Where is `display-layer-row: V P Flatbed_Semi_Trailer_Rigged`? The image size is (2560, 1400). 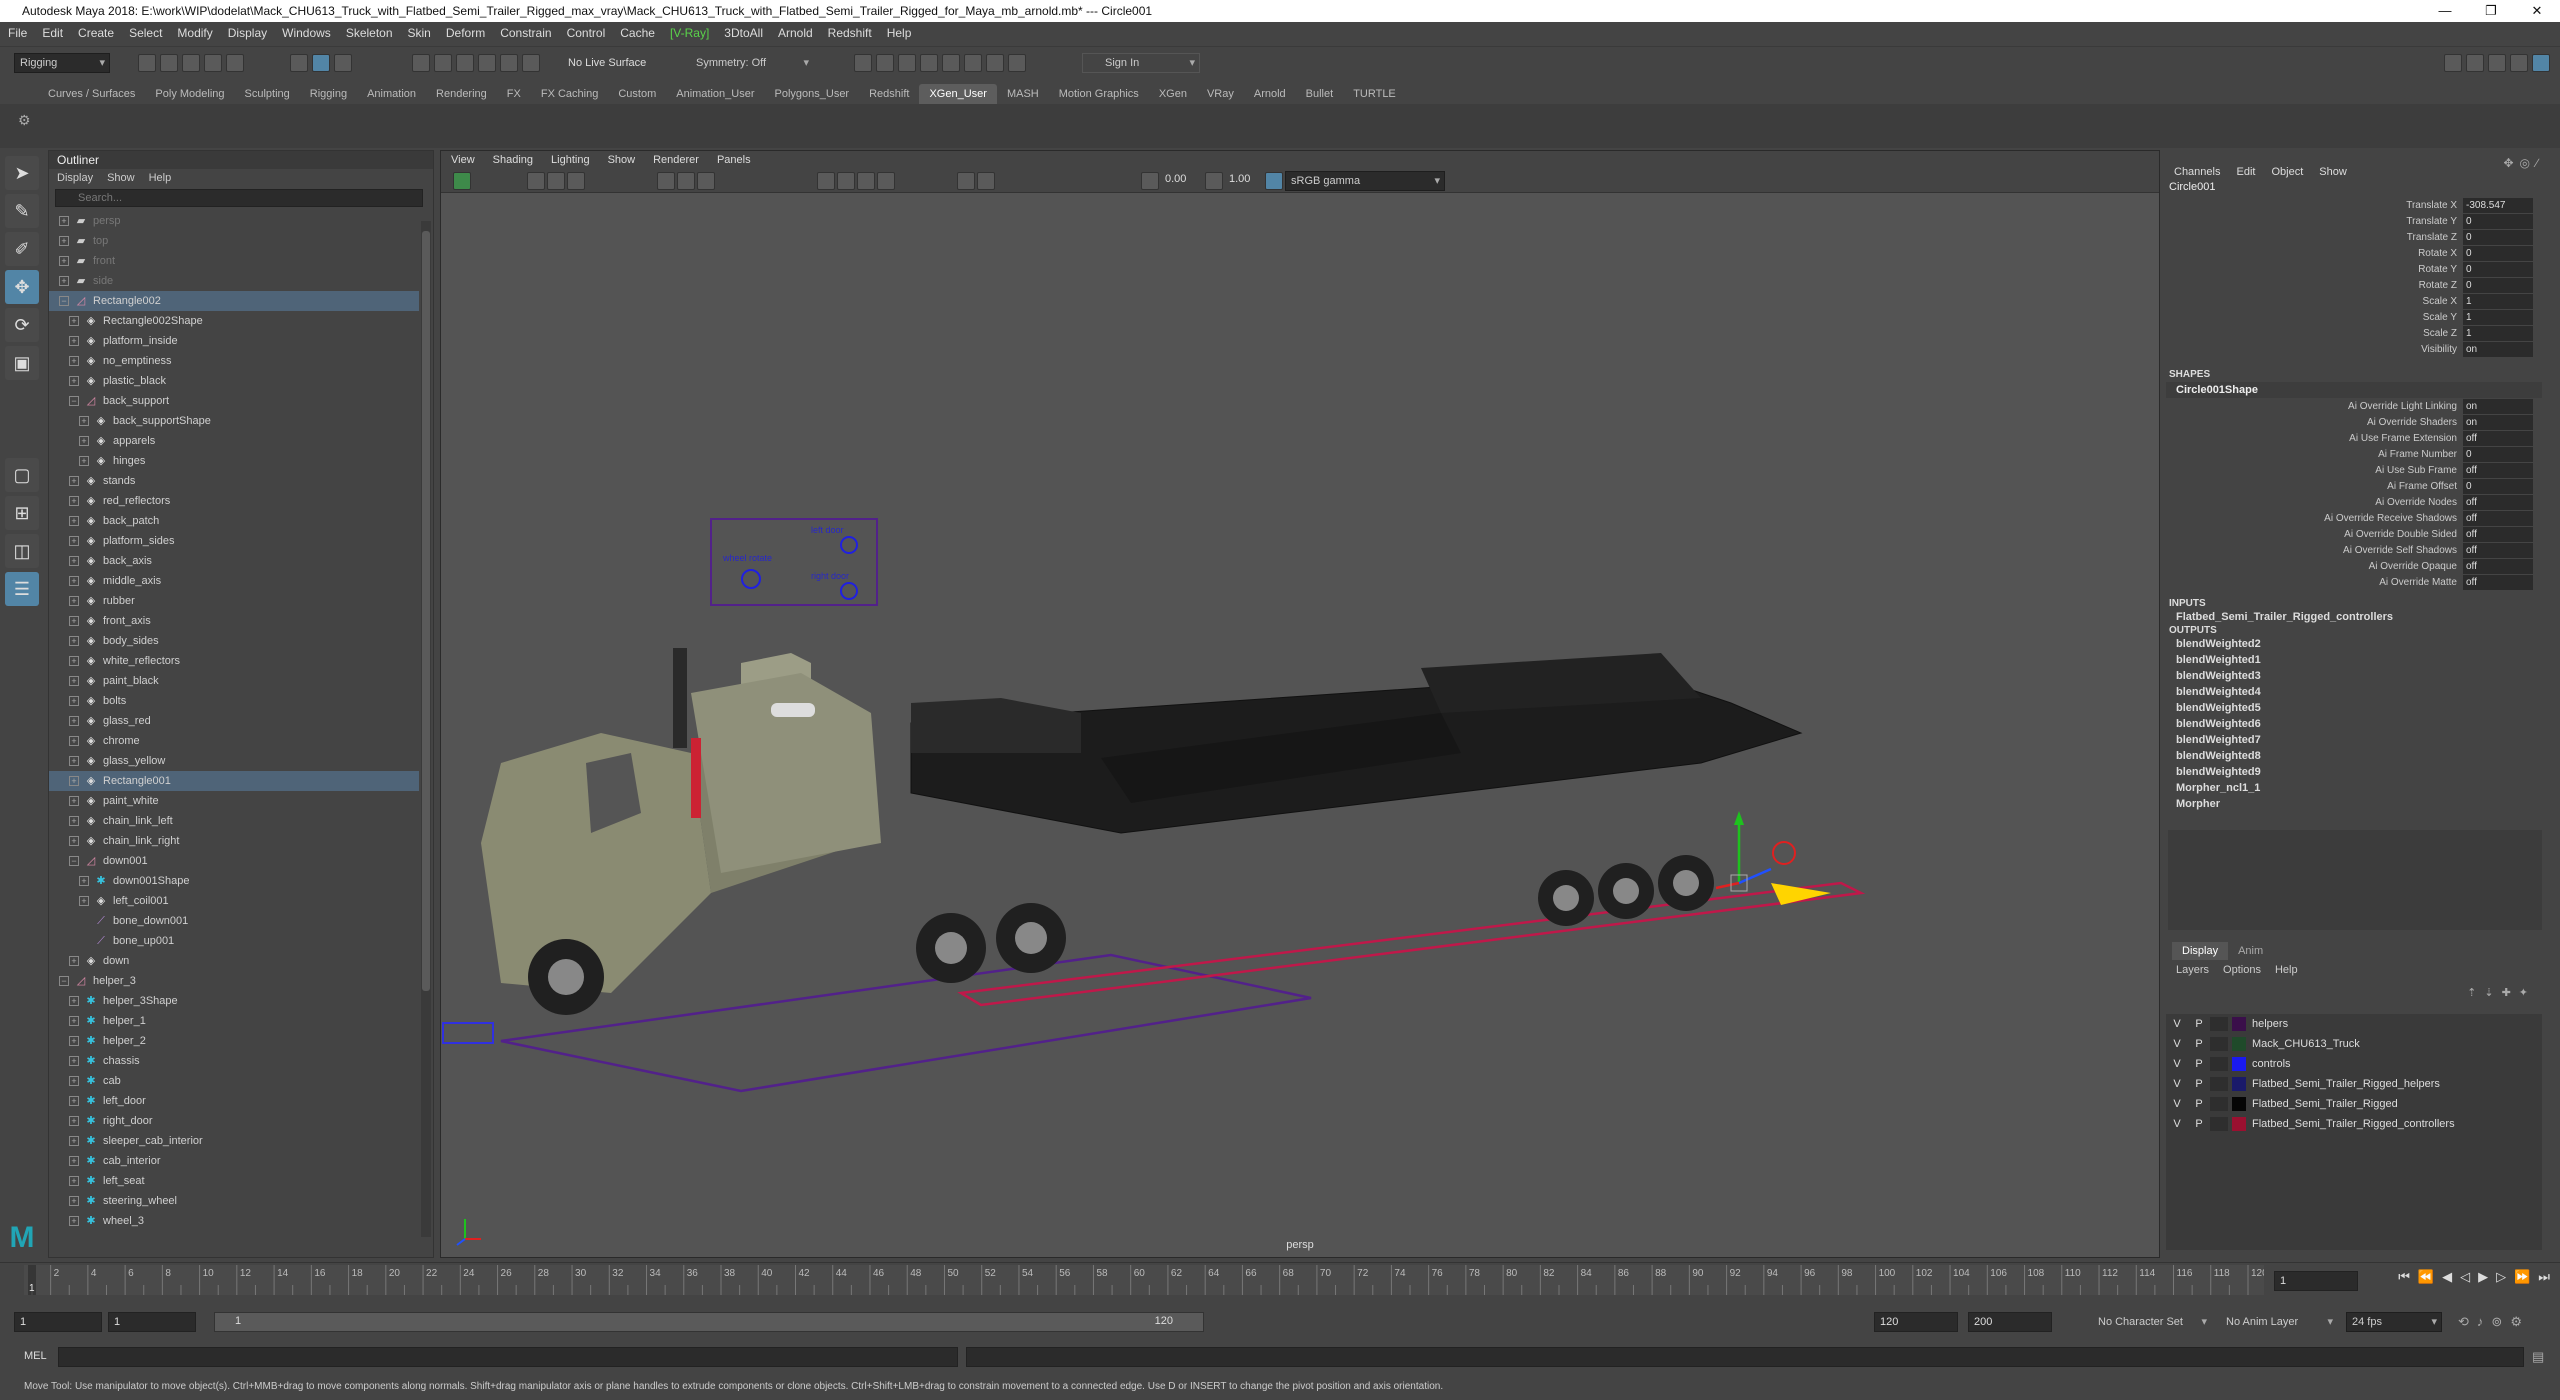
display-layer-row: V P Flatbed_Semi_Trailer_Rigged is located at coordinates (2354, 1104).